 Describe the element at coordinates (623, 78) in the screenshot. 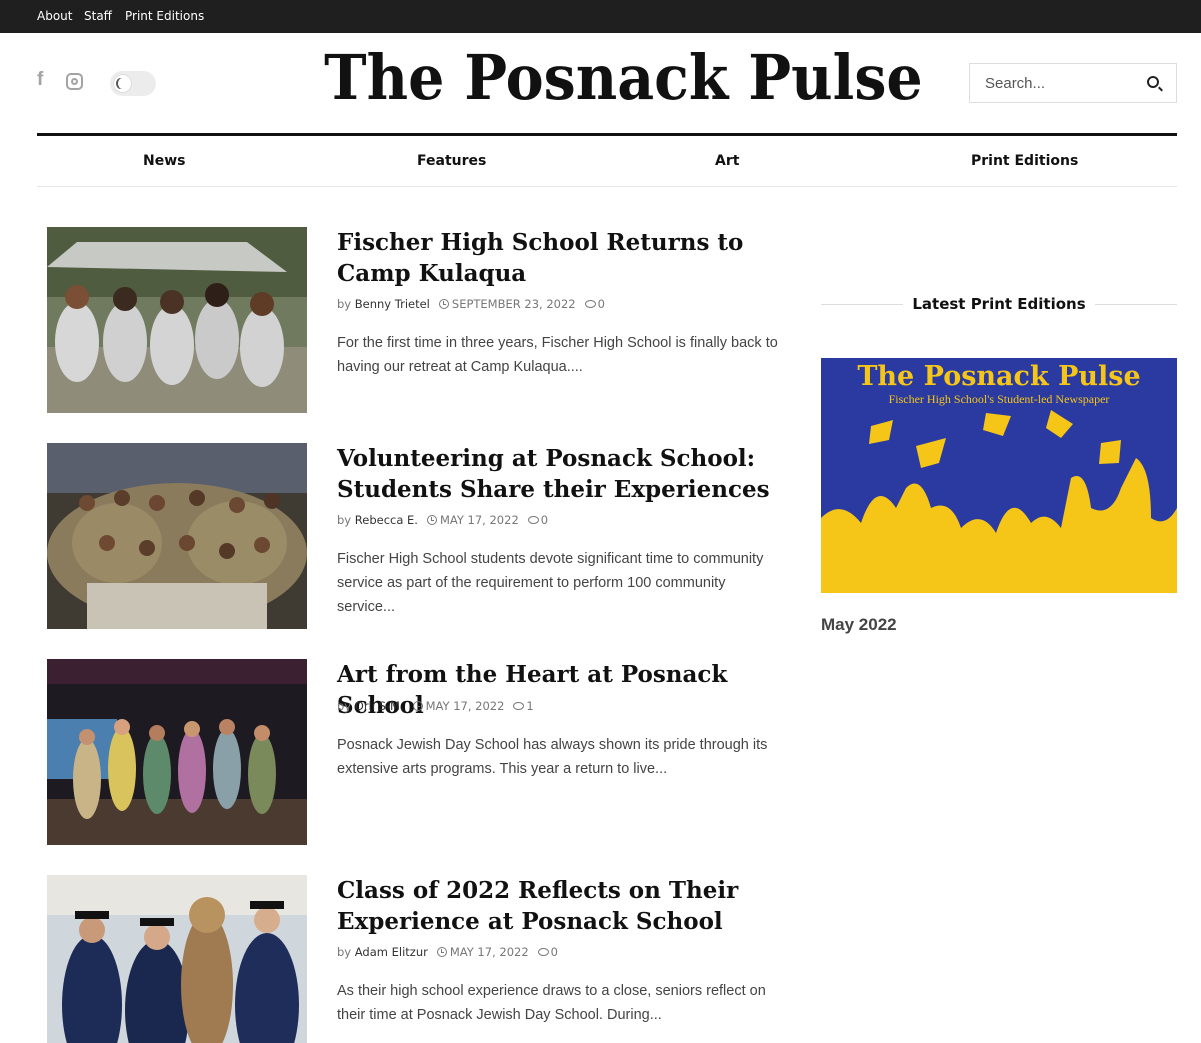

I see `site-logo: The Posnack Pulse` at that location.